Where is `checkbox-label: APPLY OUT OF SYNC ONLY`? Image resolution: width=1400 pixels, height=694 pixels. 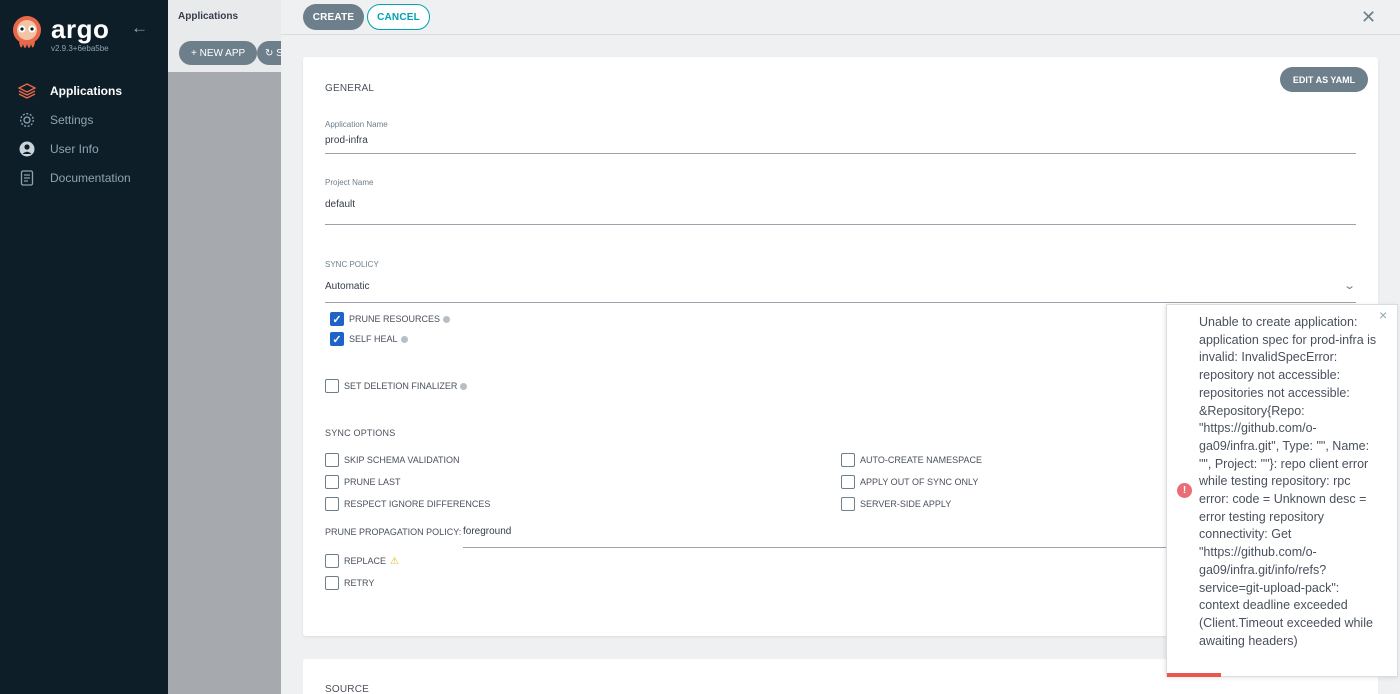
checkbox-label: APPLY OUT OF SYNC ONLY is located at coordinates (919, 482).